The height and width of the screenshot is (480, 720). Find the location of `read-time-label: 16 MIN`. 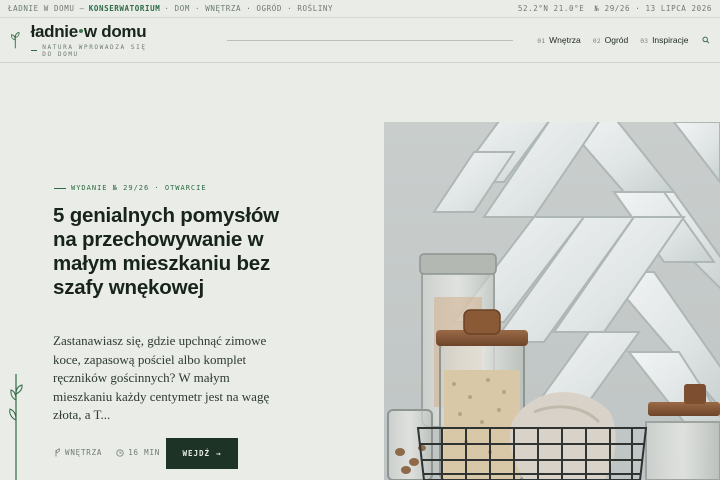

read-time-label: 16 MIN is located at coordinates (144, 452).